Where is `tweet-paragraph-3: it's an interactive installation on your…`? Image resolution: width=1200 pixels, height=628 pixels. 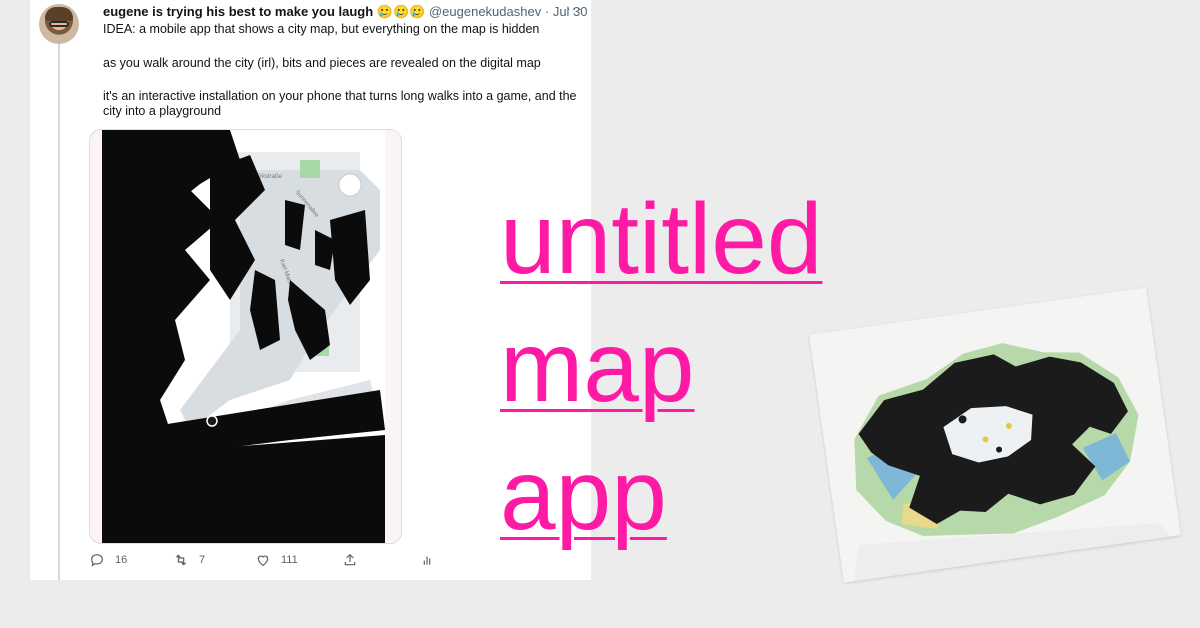
tweet-paragraph-3: it's an interactive installation on your… is located at coordinates (340, 103).